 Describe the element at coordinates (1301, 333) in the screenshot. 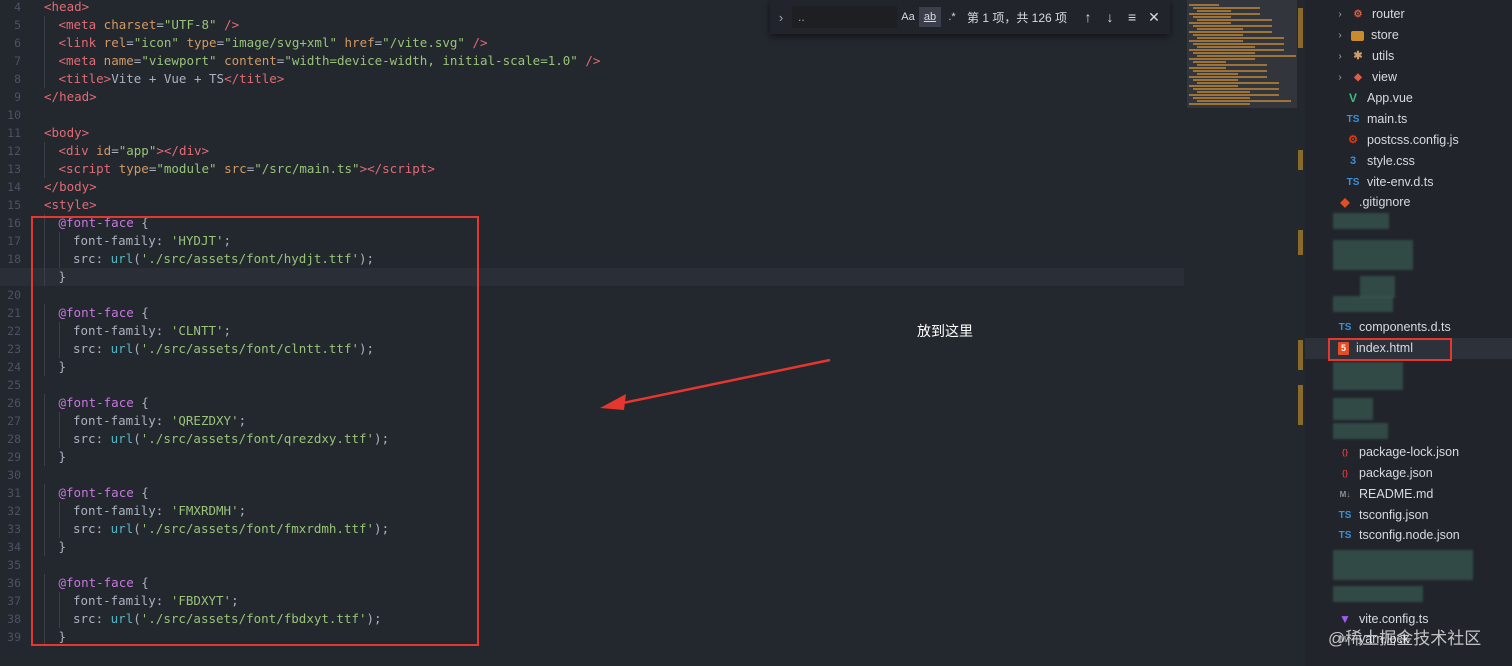

I see `editor-scrollbar` at that location.